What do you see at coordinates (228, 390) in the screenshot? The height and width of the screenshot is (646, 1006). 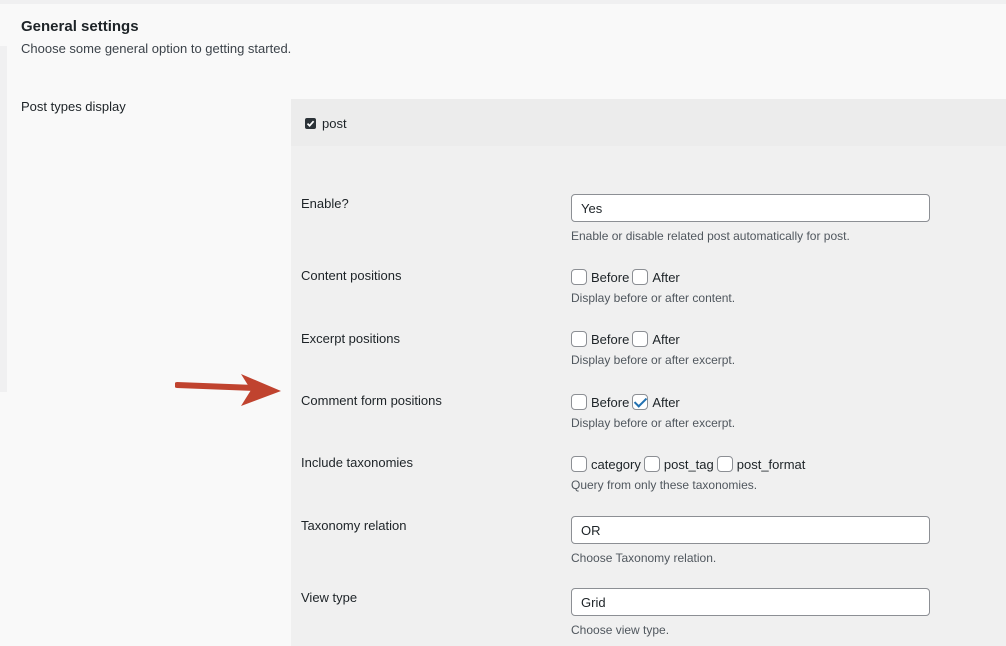 I see `arrow-right-icon` at bounding box center [228, 390].